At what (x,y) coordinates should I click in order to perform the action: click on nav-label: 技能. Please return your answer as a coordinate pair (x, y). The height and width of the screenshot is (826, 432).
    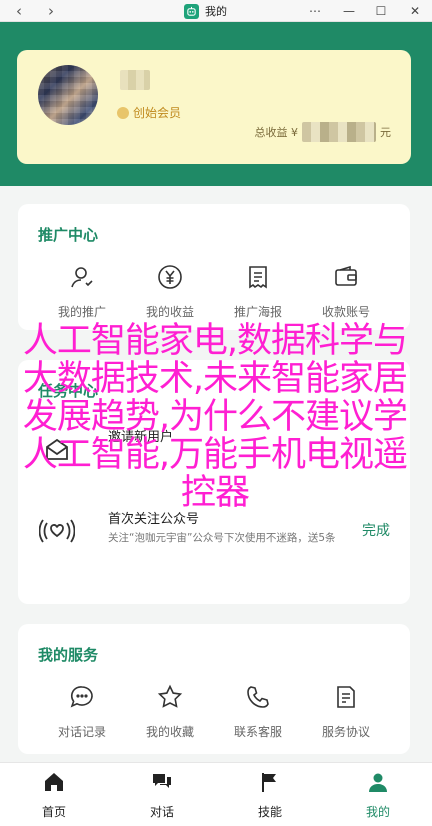
    Looking at the image, I should click on (269, 811).